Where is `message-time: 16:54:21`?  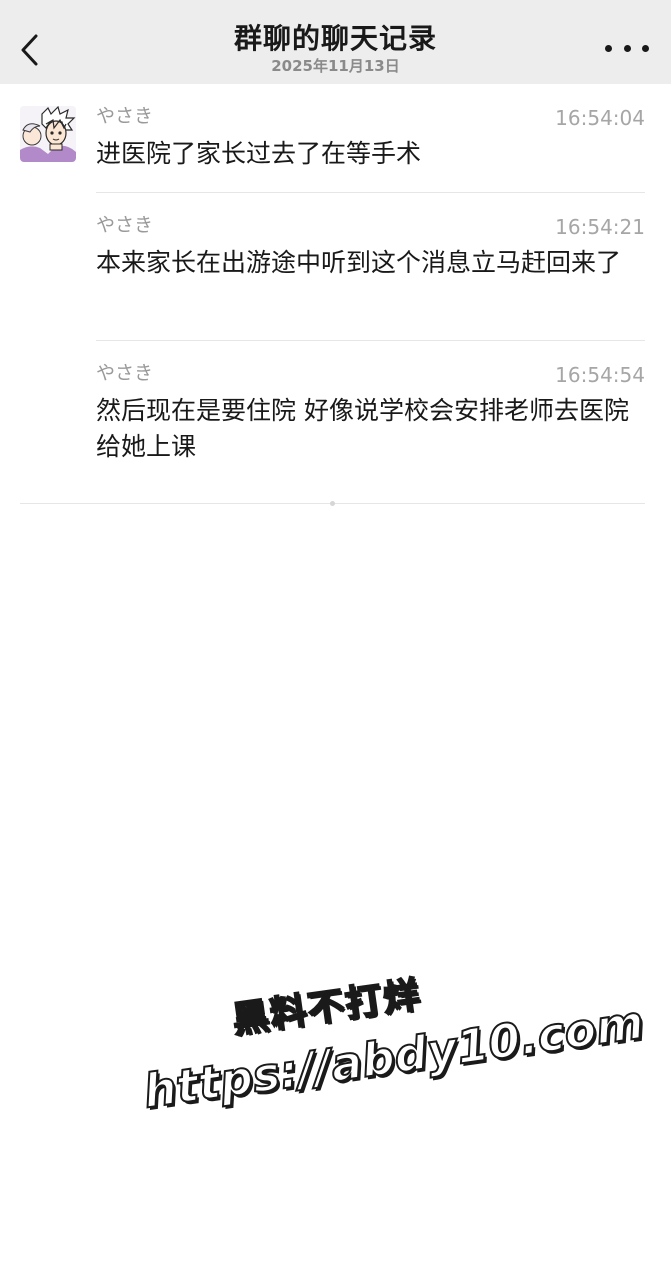
message-time: 16:54:21 is located at coordinates (600, 227).